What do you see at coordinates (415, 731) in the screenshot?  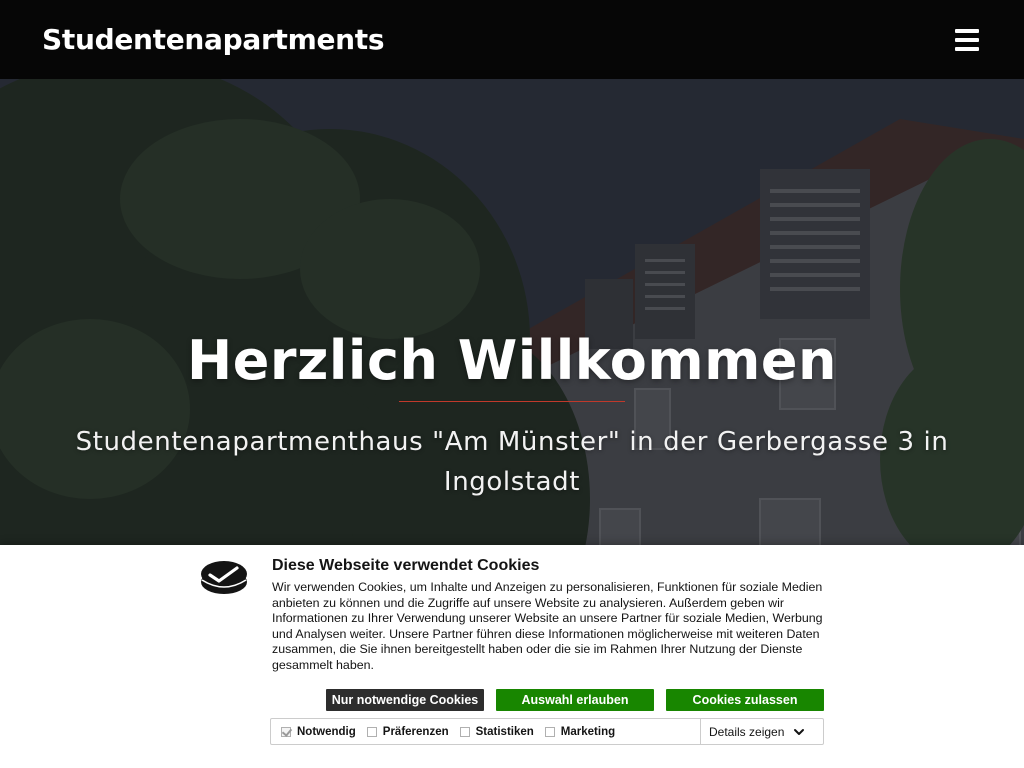 I see `option-label: Präferenzen` at bounding box center [415, 731].